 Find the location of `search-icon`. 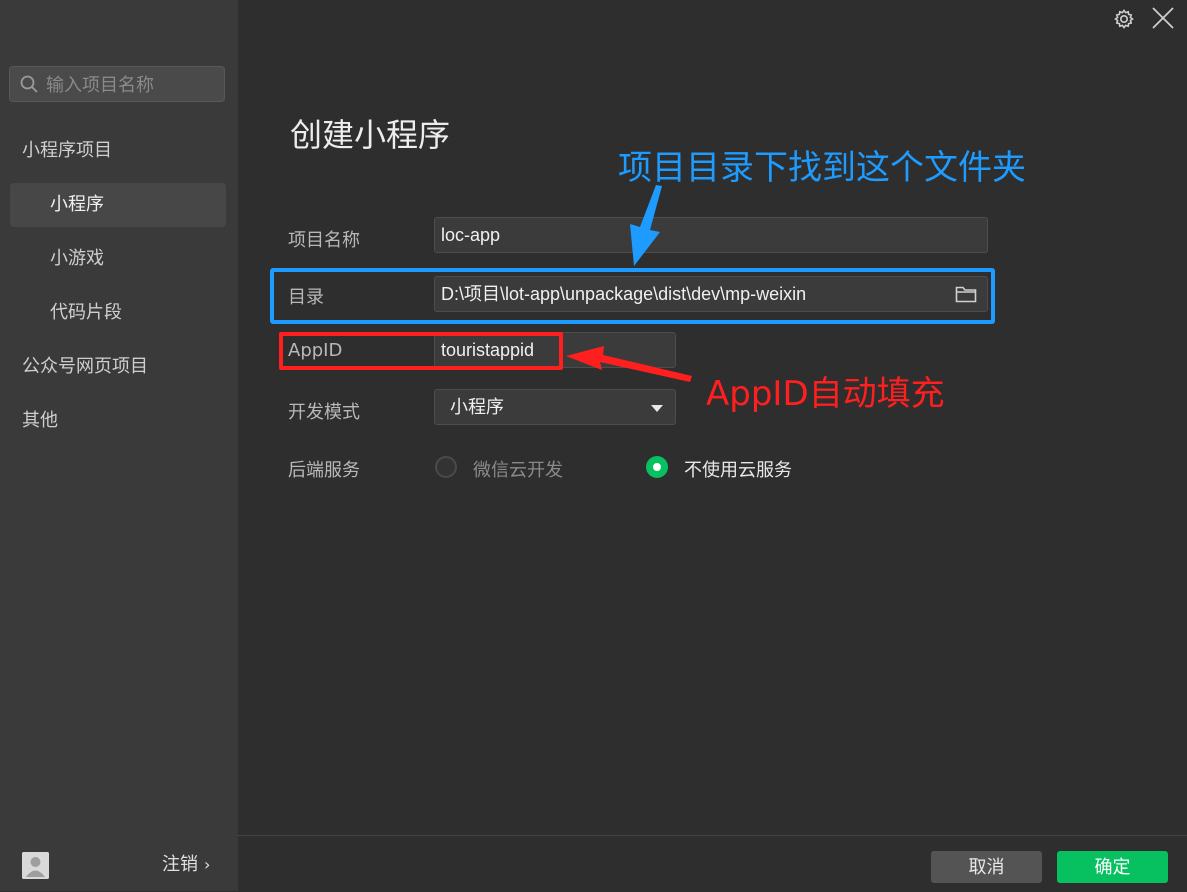

search-icon is located at coordinates (29, 84).